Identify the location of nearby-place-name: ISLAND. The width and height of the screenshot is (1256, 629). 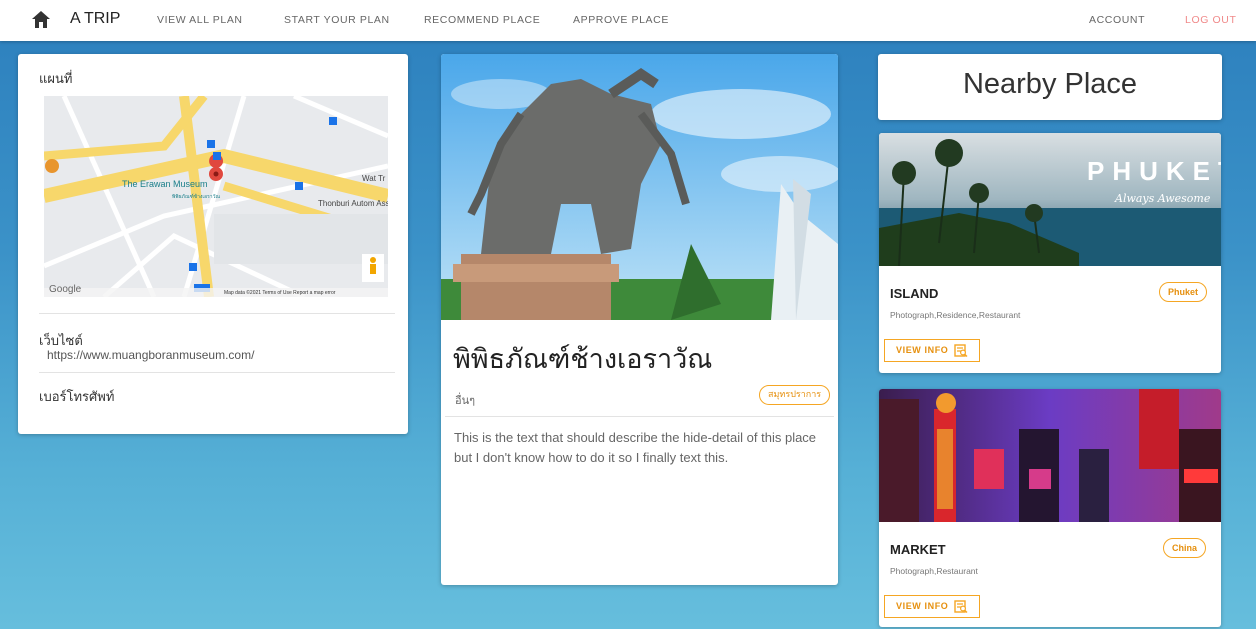
(914, 293).